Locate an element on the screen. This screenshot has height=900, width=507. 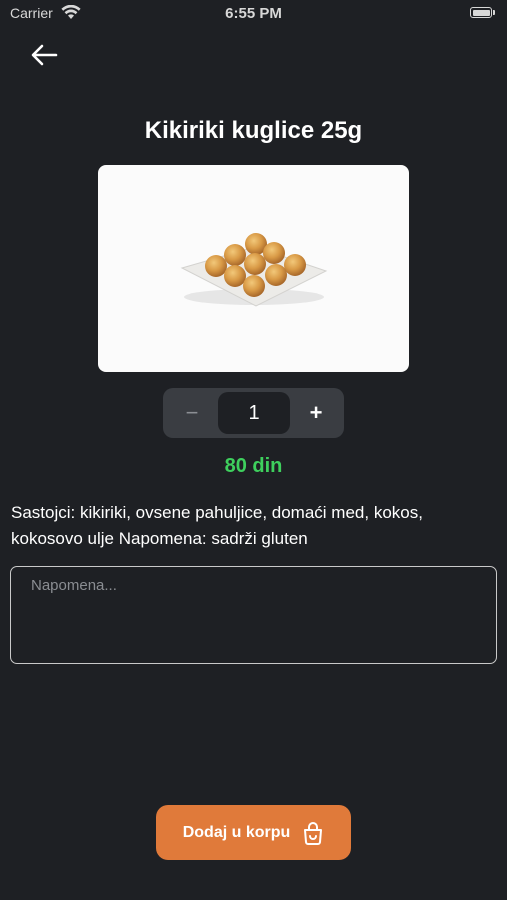
note-field is located at coordinates (253, 615).